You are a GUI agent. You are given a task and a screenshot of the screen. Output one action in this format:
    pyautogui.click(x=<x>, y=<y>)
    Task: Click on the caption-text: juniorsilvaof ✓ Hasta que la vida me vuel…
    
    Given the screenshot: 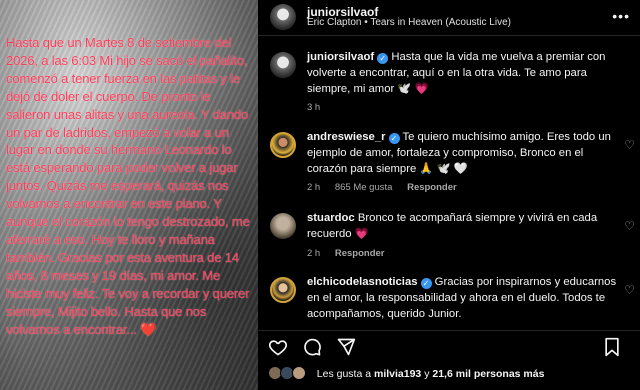 What is the action you would take?
    pyautogui.click(x=466, y=73)
    